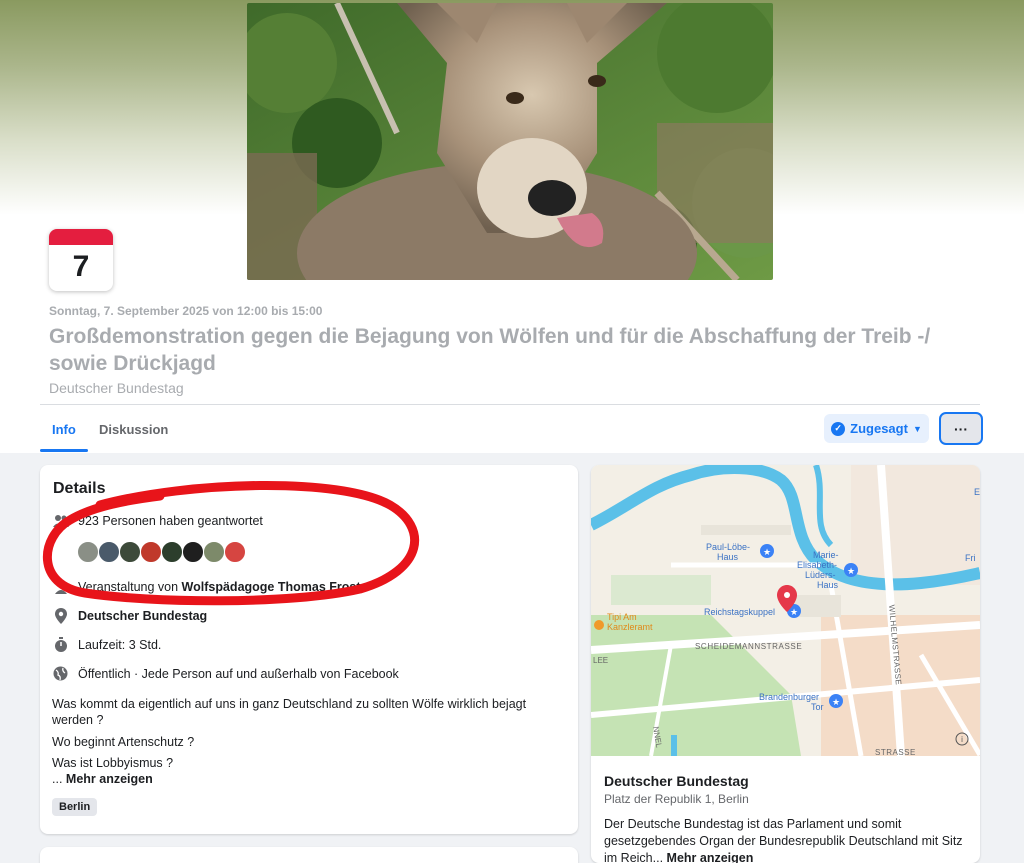 The width and height of the screenshot is (1024, 863). I want to click on description-more: ... Mehr anzeigen, so click(309, 779).